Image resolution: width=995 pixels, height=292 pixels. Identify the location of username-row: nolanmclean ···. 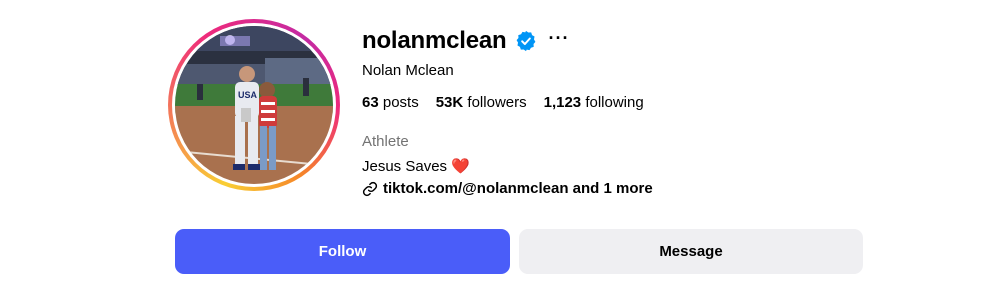
(467, 41).